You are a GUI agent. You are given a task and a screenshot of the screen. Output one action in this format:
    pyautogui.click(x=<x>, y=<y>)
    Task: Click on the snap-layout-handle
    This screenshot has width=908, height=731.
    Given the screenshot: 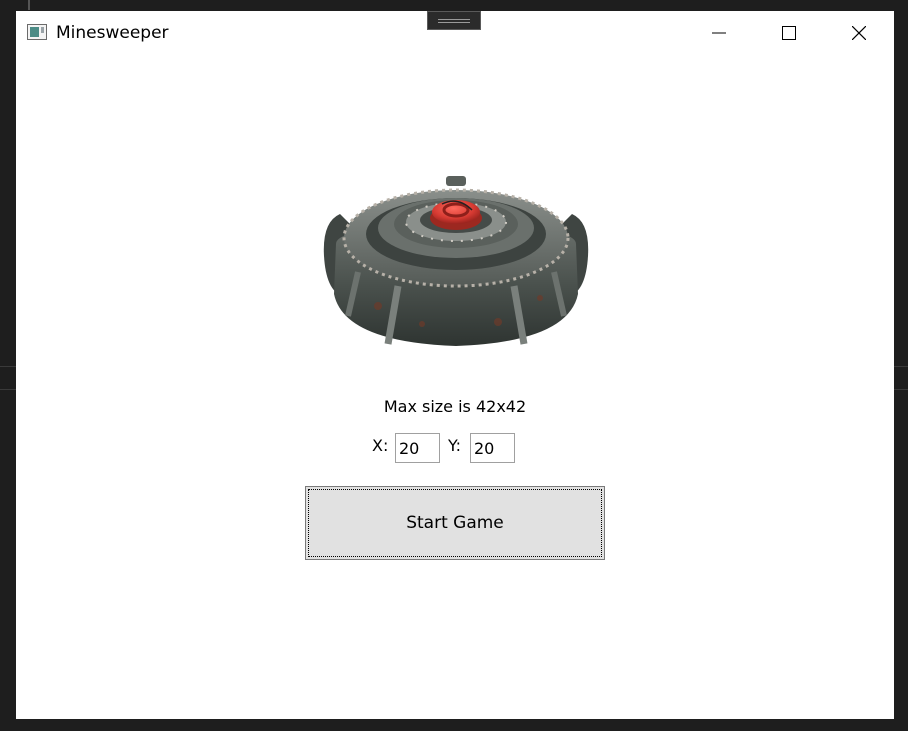 What is the action you would take?
    pyautogui.click(x=454, y=20)
    